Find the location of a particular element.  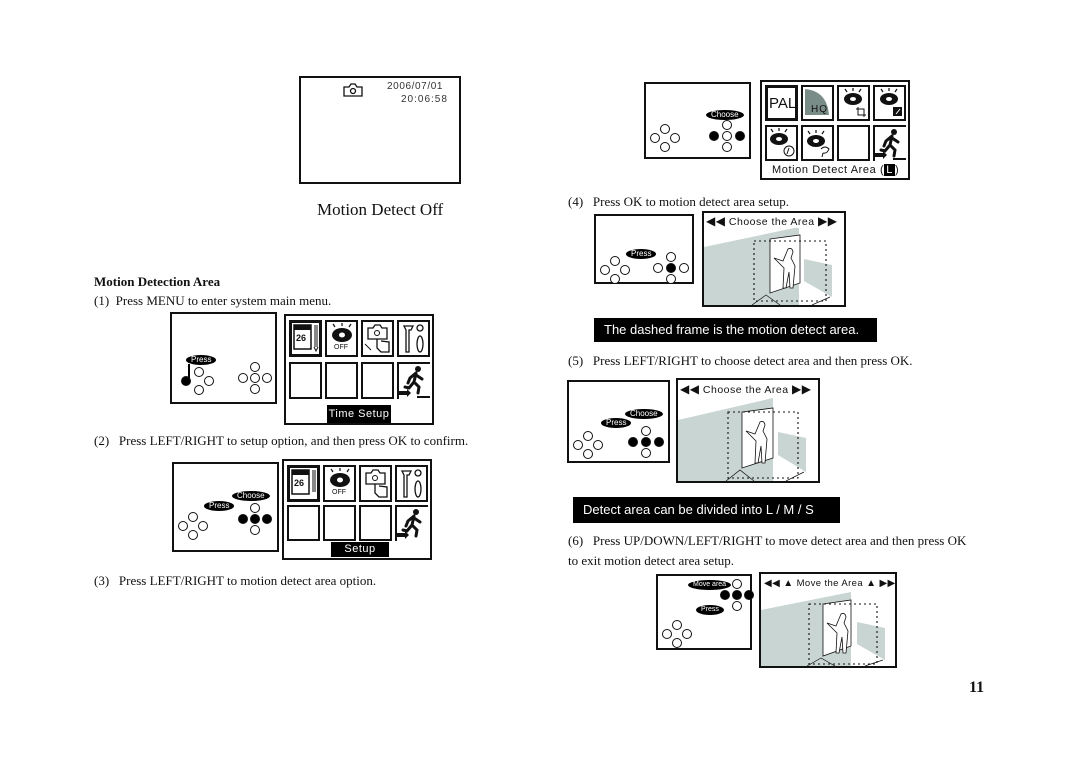

scene-title: ◀◀ ▲ Move the Area ▲ ▶▶ is located at coordinates (830, 583).